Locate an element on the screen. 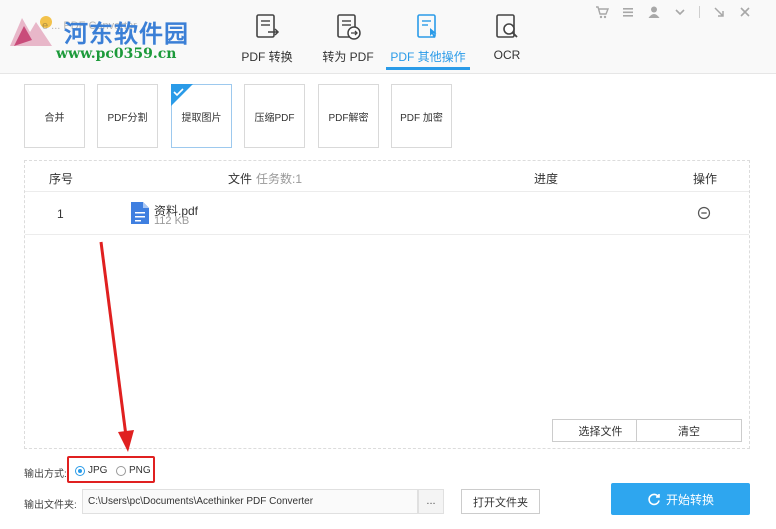 The width and height of the screenshot is (776, 529). format-highlight-box: JPG PNG is located at coordinates (111, 469).